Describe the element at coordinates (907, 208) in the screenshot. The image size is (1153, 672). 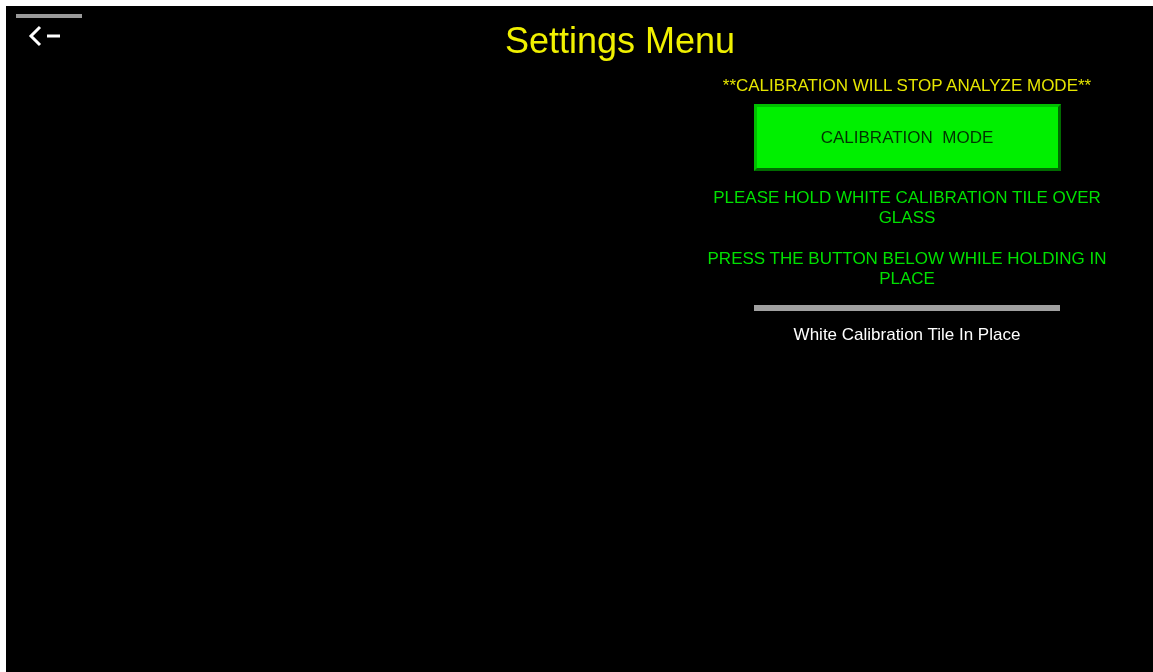
I see `instruction-text: PLEASE HOLD WHITE CALIBRATION TILE OVER GLASS` at that location.